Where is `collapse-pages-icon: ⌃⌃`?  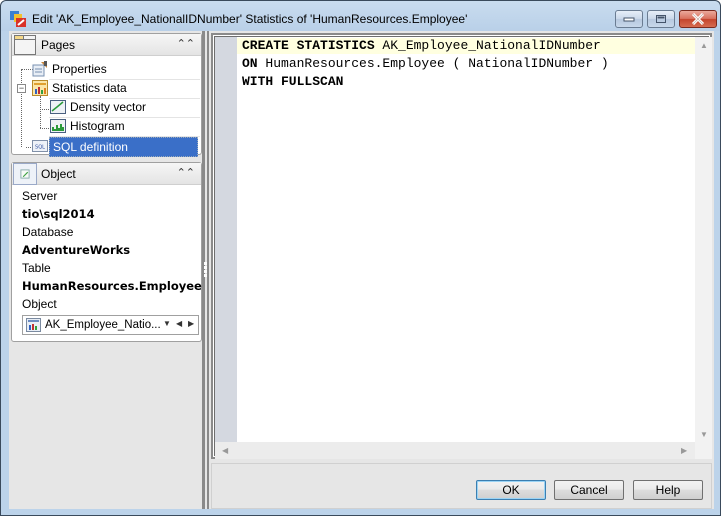 collapse-pages-icon: ⌃⌃ is located at coordinates (186, 43).